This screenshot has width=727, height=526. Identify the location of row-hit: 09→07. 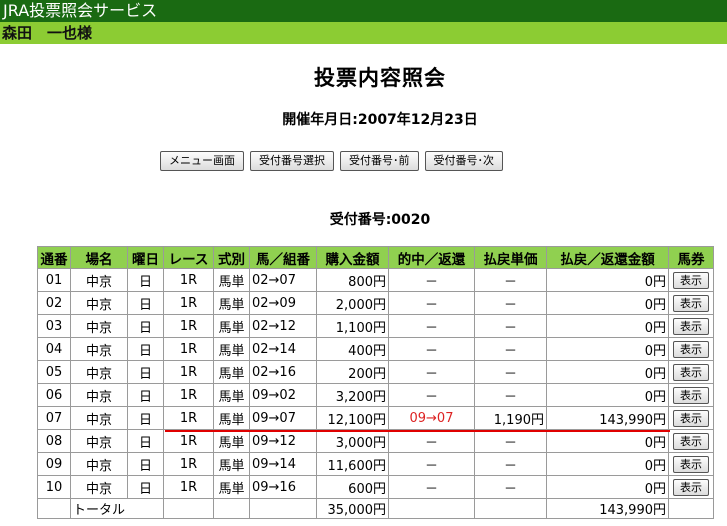
(431, 418).